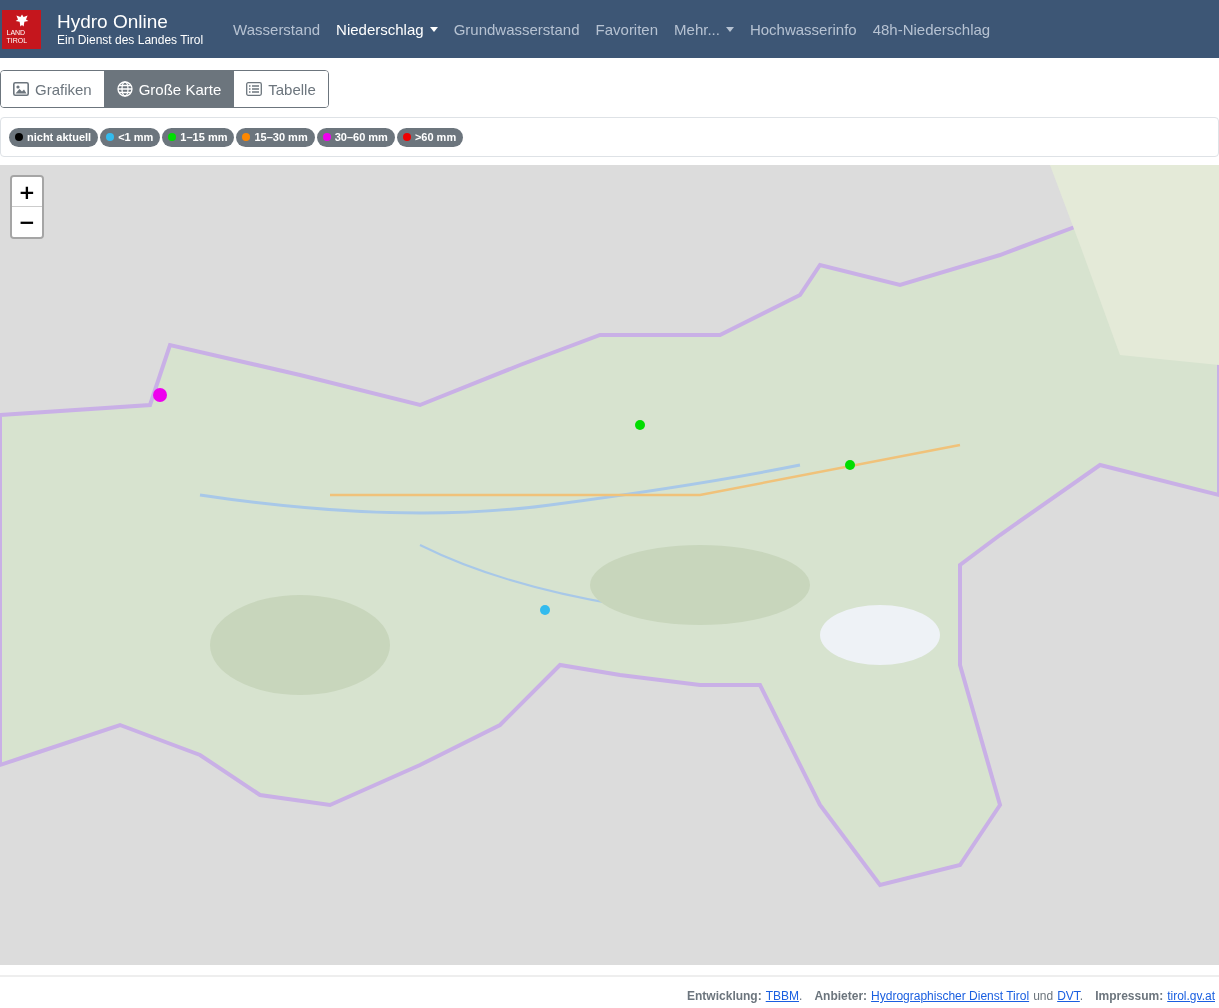 The height and width of the screenshot is (1008, 1219). I want to click on site-subtitle: Ein Dienst des Landes Tirol, so click(130, 40).